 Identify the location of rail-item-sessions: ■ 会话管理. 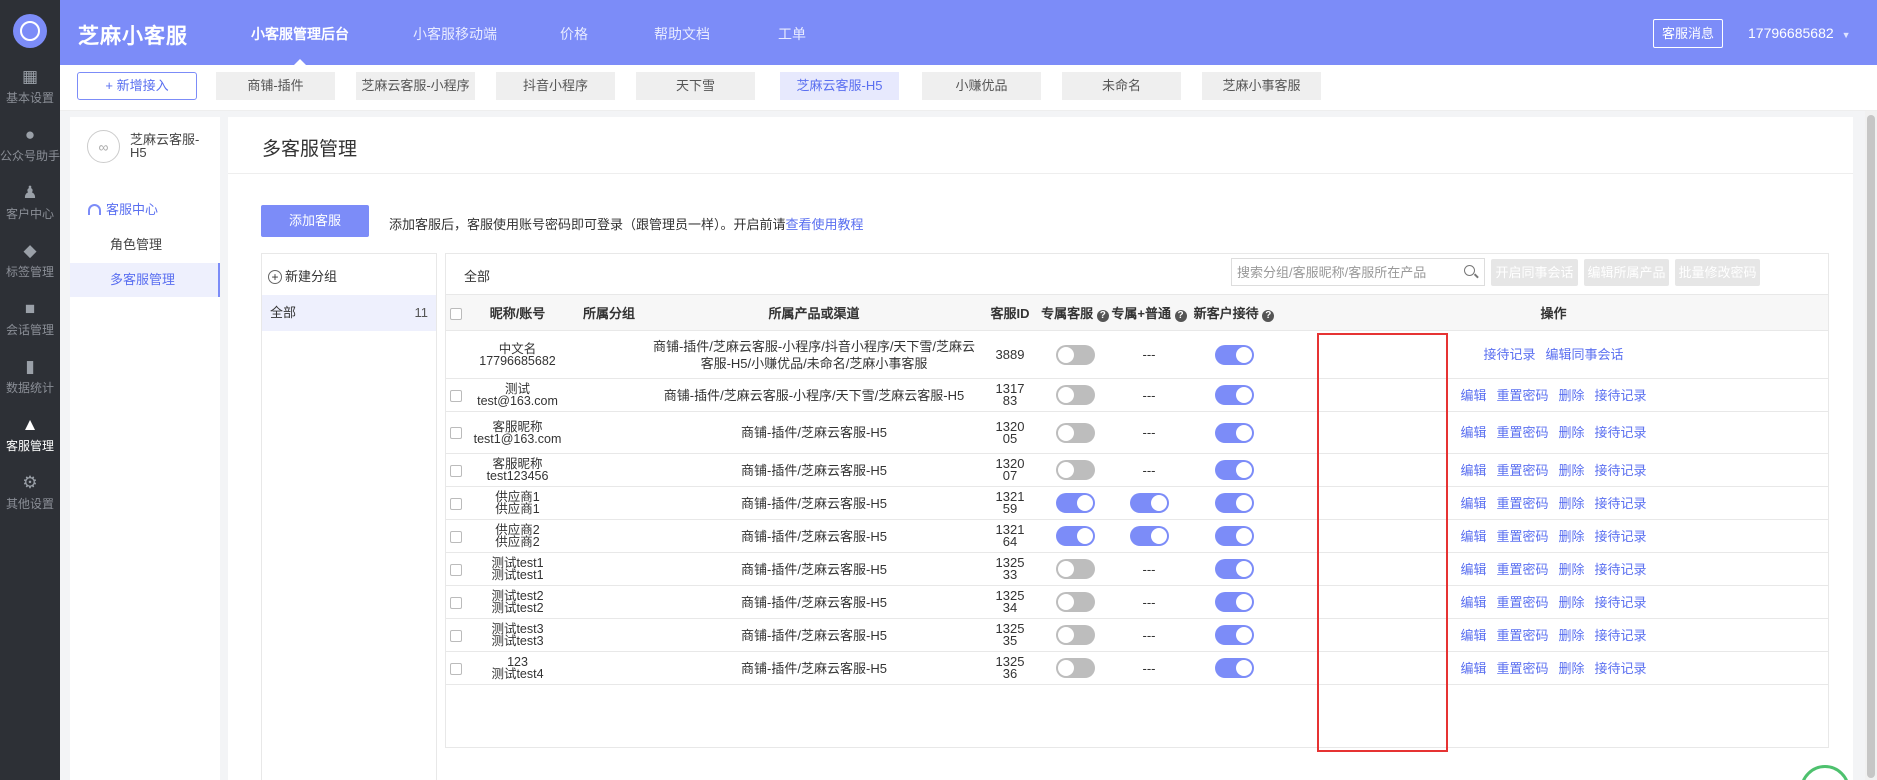
(30, 329).